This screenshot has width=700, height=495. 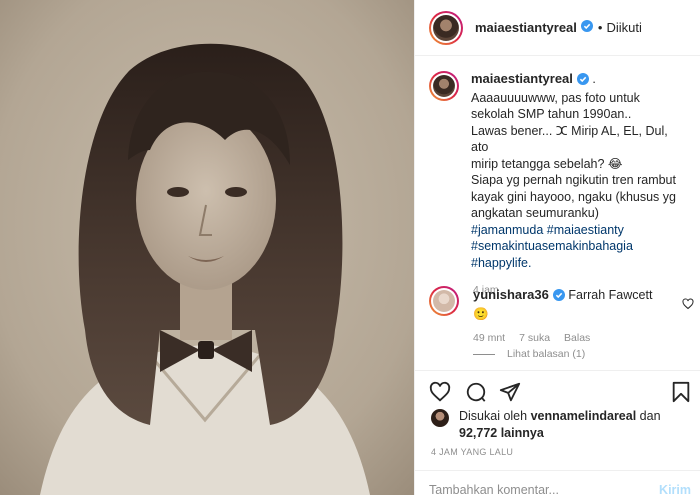 What do you see at coordinates (489, 338) in the screenshot?
I see `comment-time: 49 mnt` at bounding box center [489, 338].